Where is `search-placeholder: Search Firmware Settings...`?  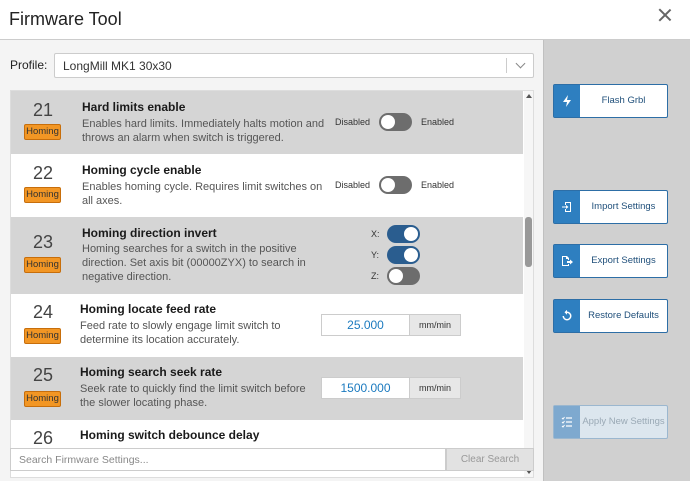
search-placeholder: Search Firmware Settings... is located at coordinates (84, 460).